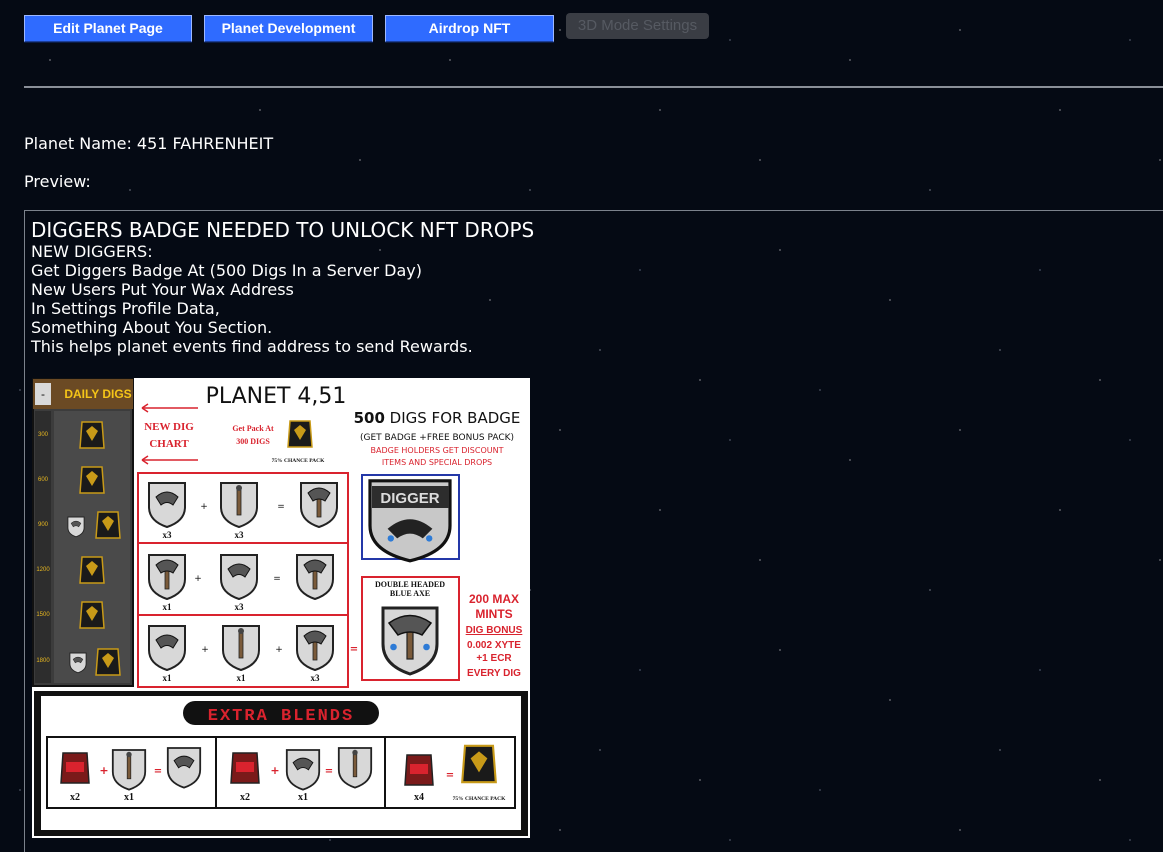  I want to click on blend-count: x4, so click(419, 797).